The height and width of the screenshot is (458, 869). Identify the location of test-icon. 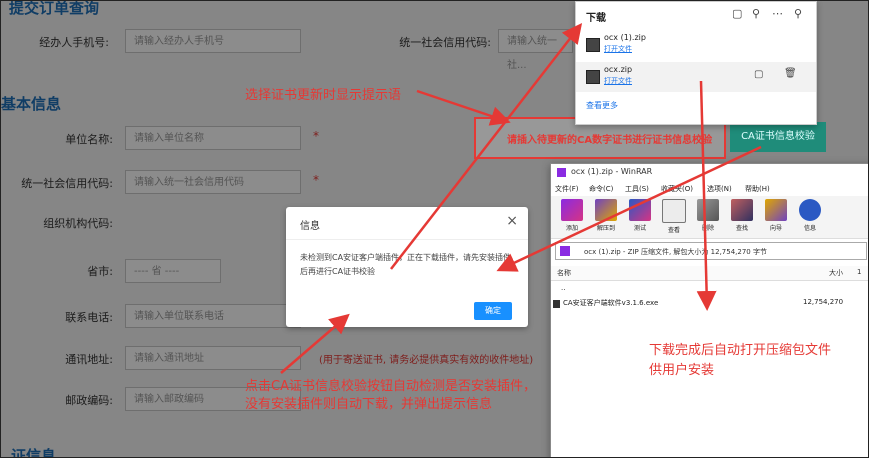
(640, 210).